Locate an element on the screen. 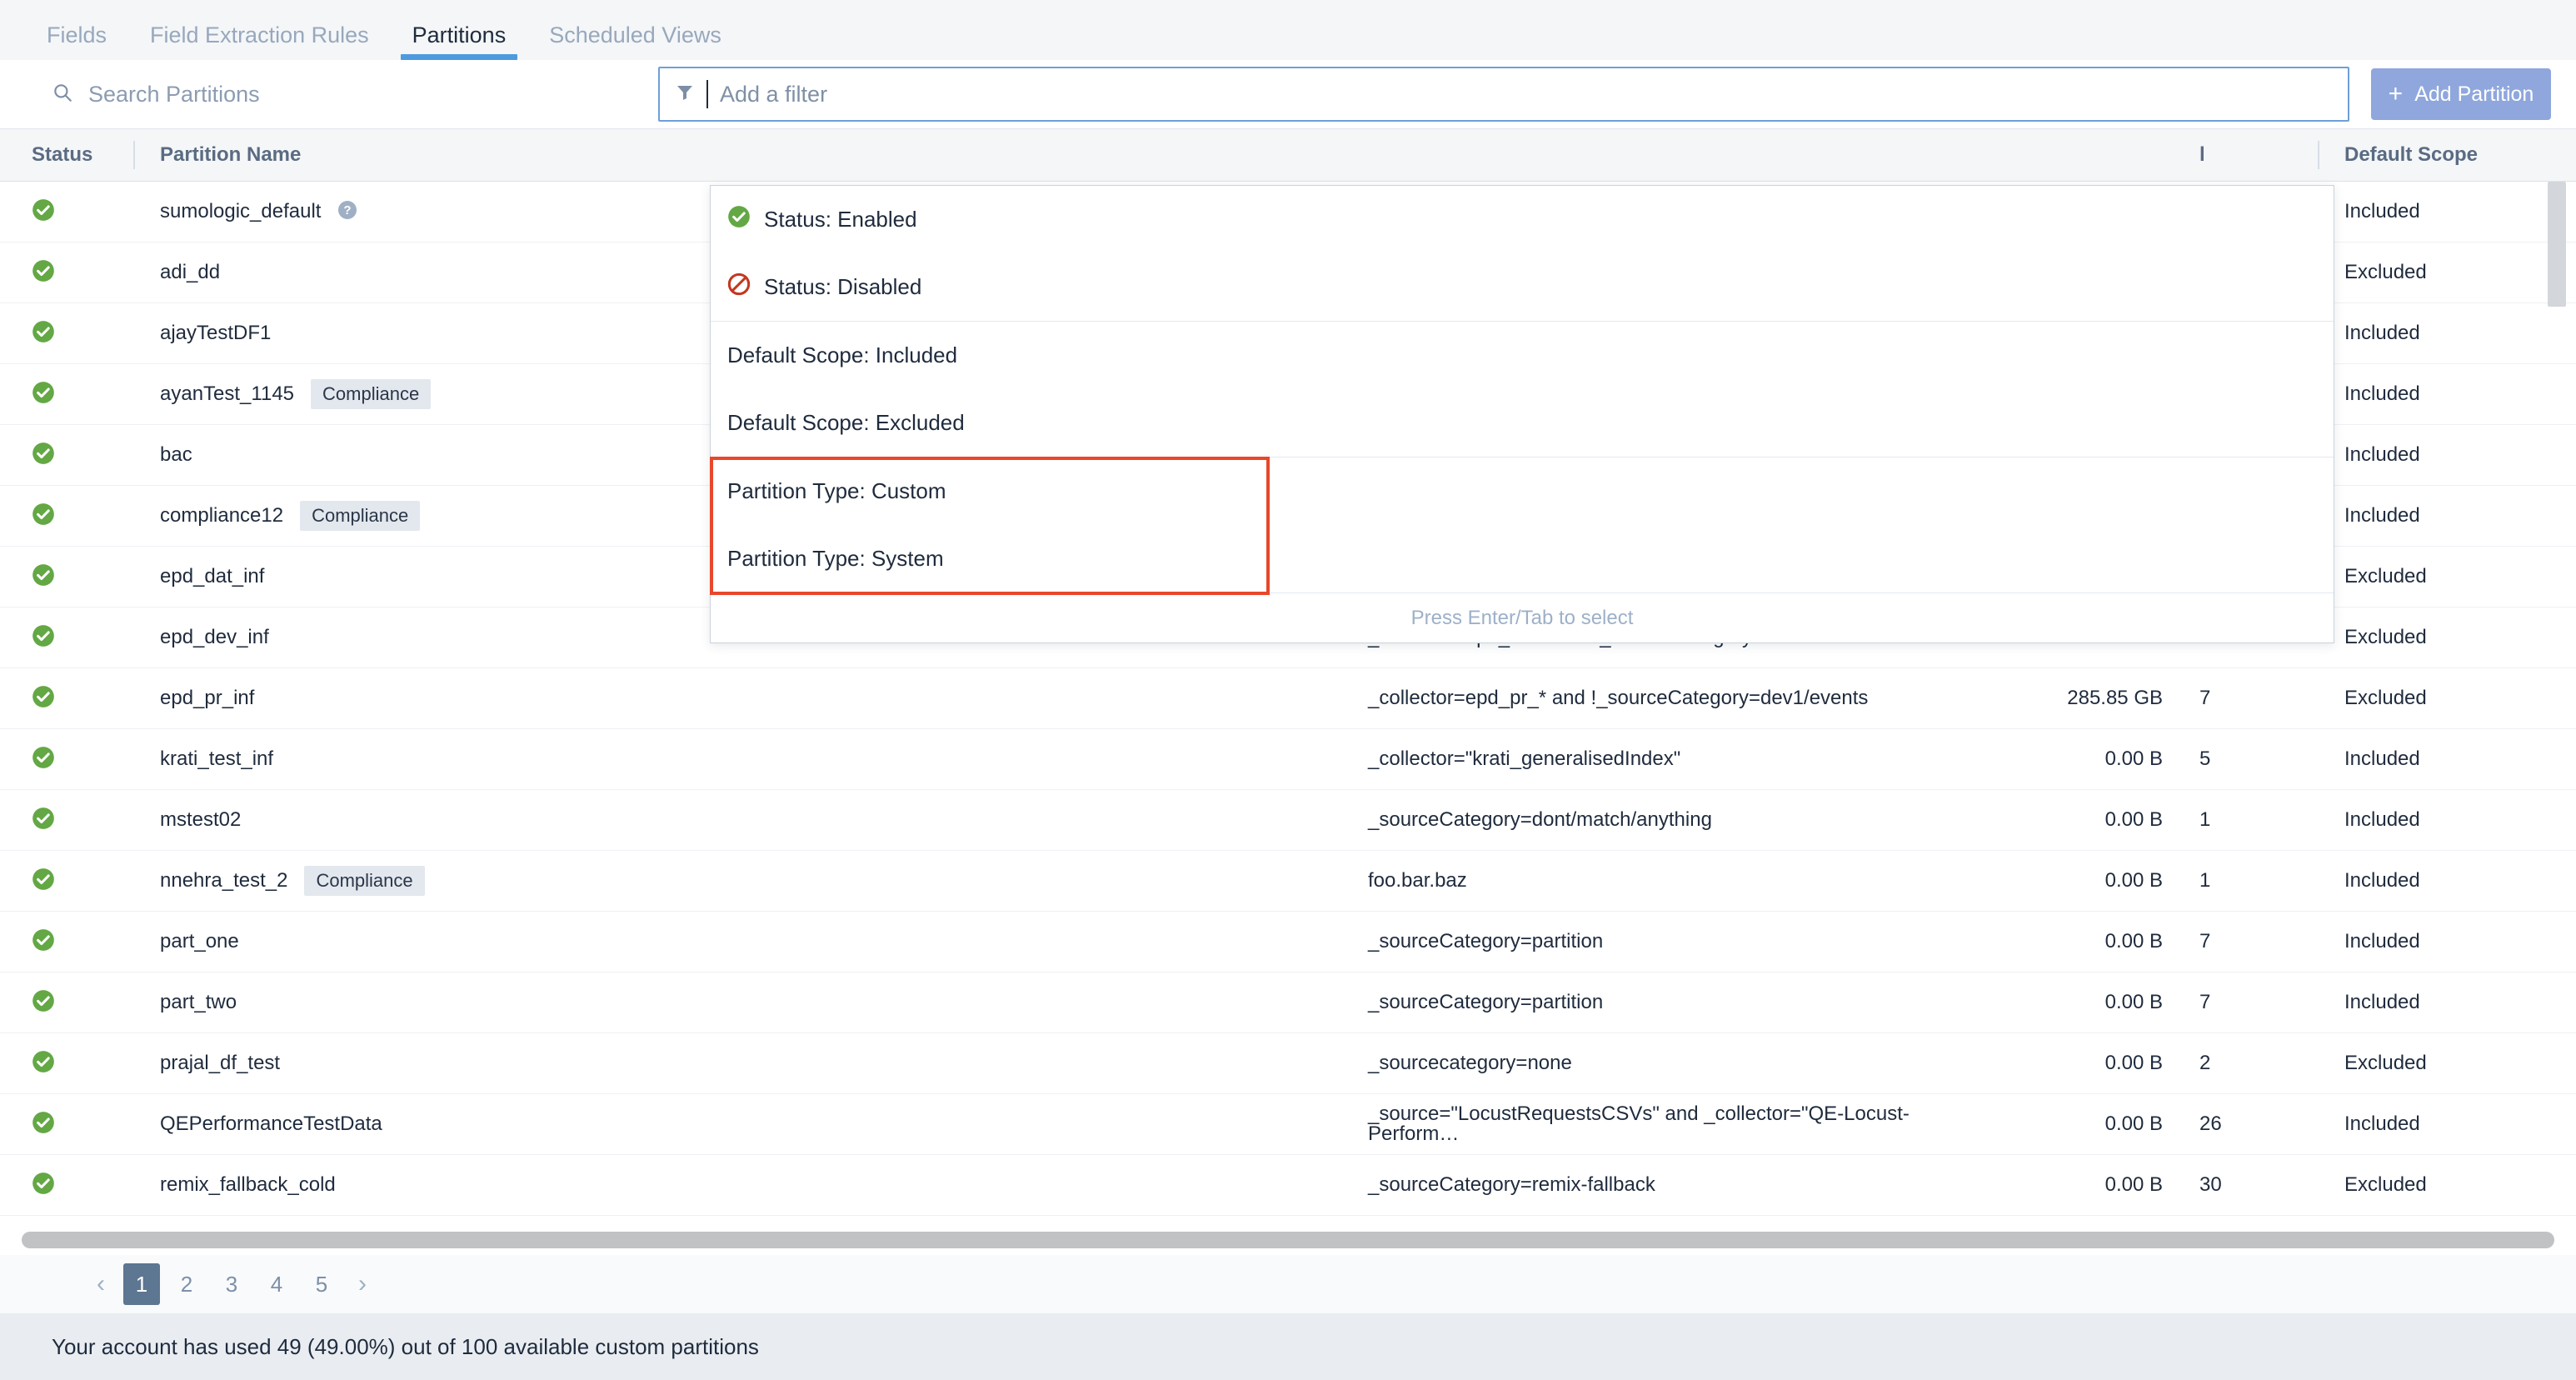  partition-name-label: epd_dat_inf is located at coordinates (212, 576).